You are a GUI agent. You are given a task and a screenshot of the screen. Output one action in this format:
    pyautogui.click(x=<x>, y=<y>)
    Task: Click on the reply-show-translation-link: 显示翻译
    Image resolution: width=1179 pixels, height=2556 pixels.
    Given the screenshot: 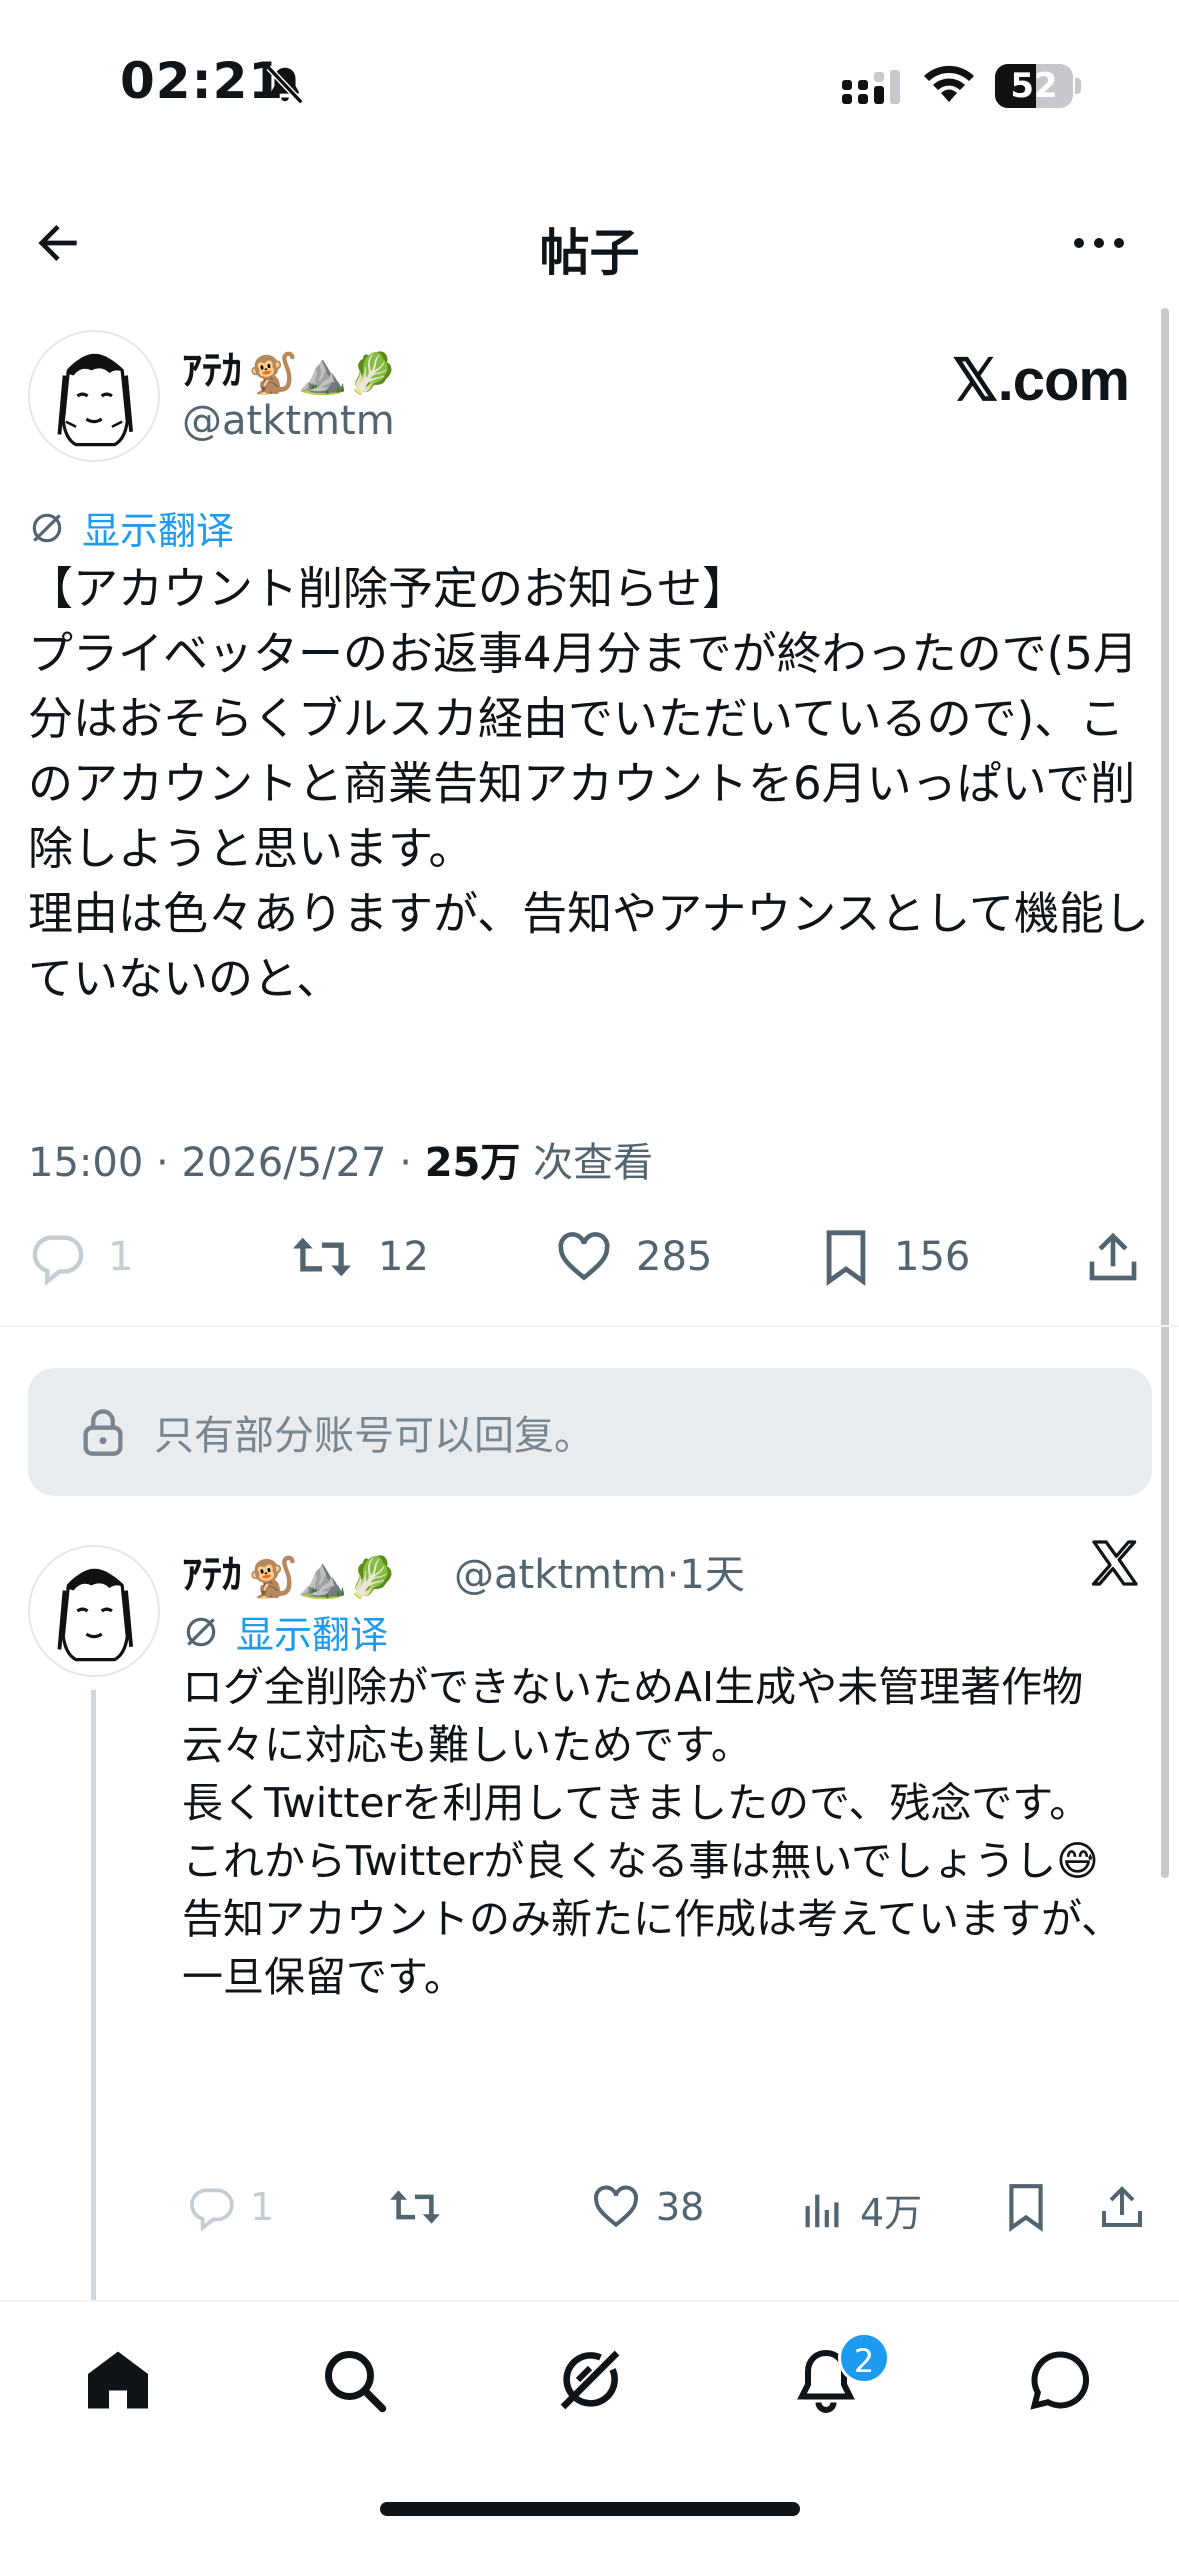 What is the action you would take?
    pyautogui.click(x=285, y=1631)
    